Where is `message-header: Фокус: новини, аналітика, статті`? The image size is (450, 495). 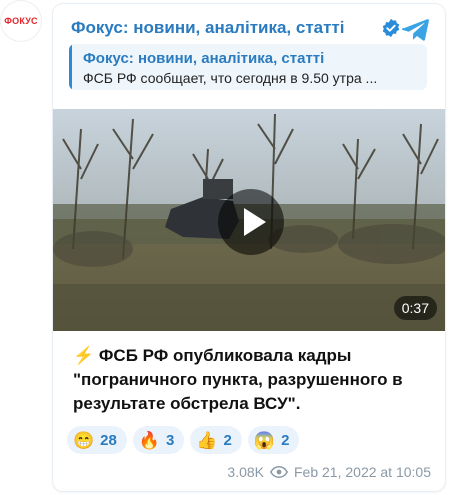
message-header: Фокус: новини, аналітика, статті is located at coordinates (251, 29).